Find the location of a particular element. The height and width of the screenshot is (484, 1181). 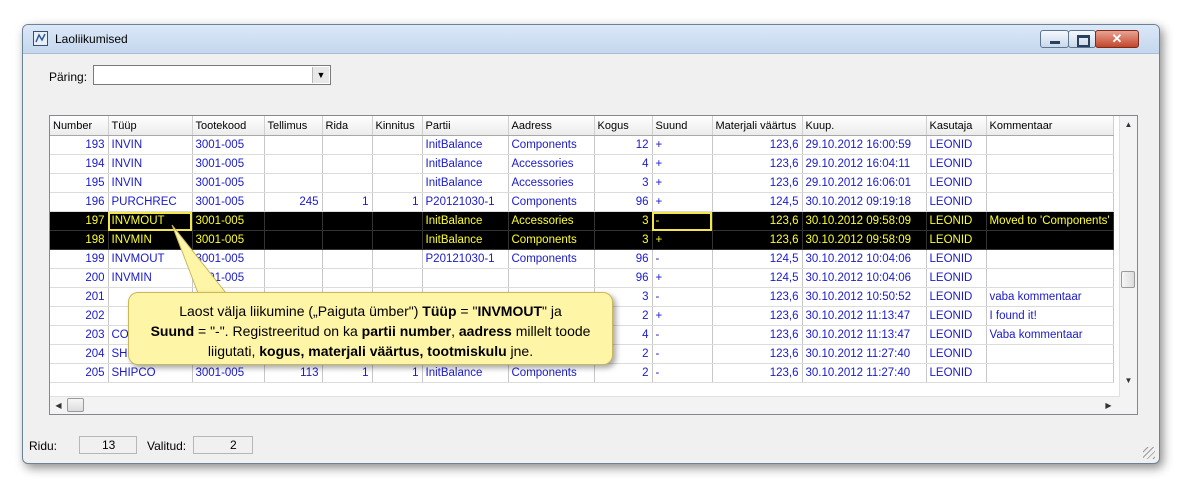

maximize-button is located at coordinates (1082, 39).